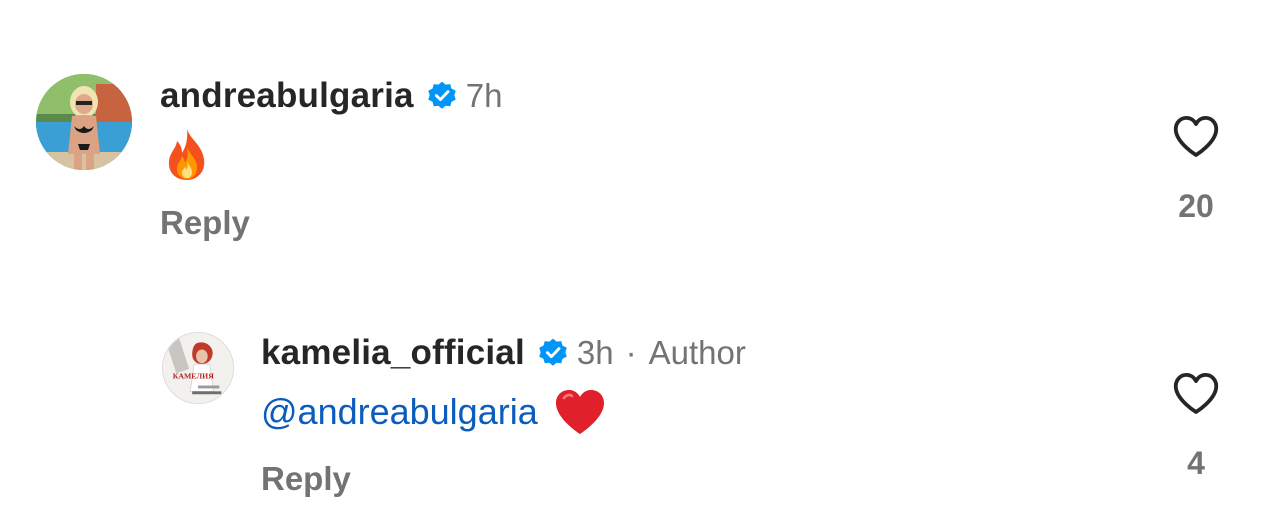  What do you see at coordinates (1196, 206) in the screenshot?
I see `like-count: 20` at bounding box center [1196, 206].